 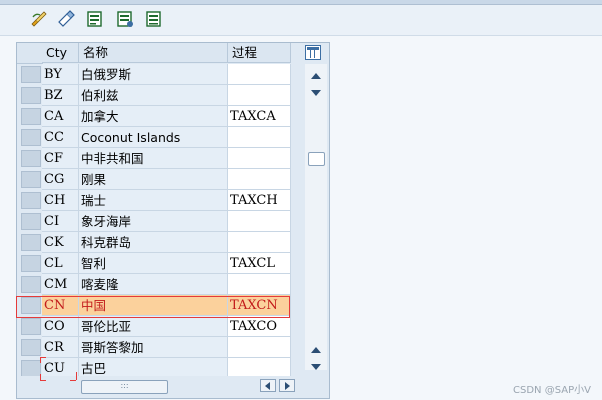 What do you see at coordinates (60, 116) in the screenshot?
I see `country-code-cell: CA` at bounding box center [60, 116].